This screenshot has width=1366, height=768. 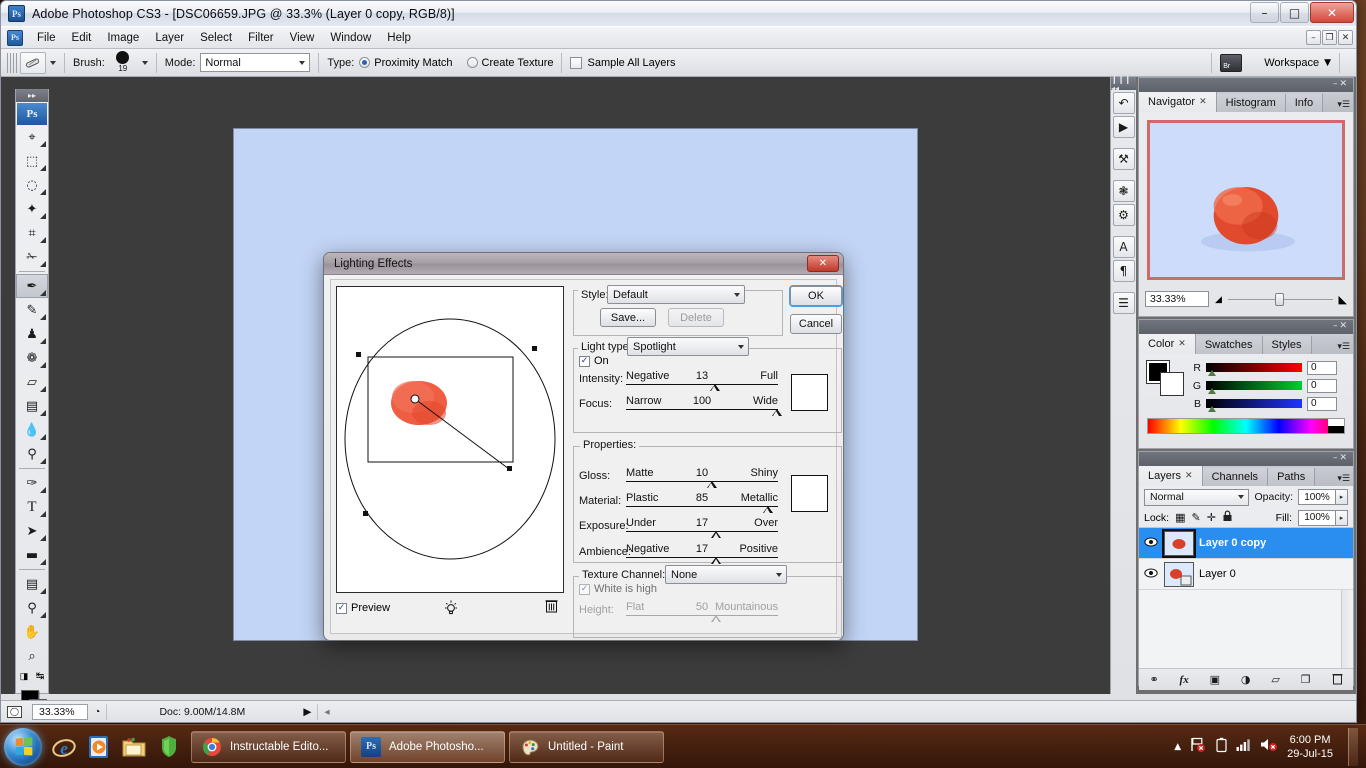 What do you see at coordinates (261, 38) in the screenshot?
I see `menu-item-filter: Filter` at bounding box center [261, 38].